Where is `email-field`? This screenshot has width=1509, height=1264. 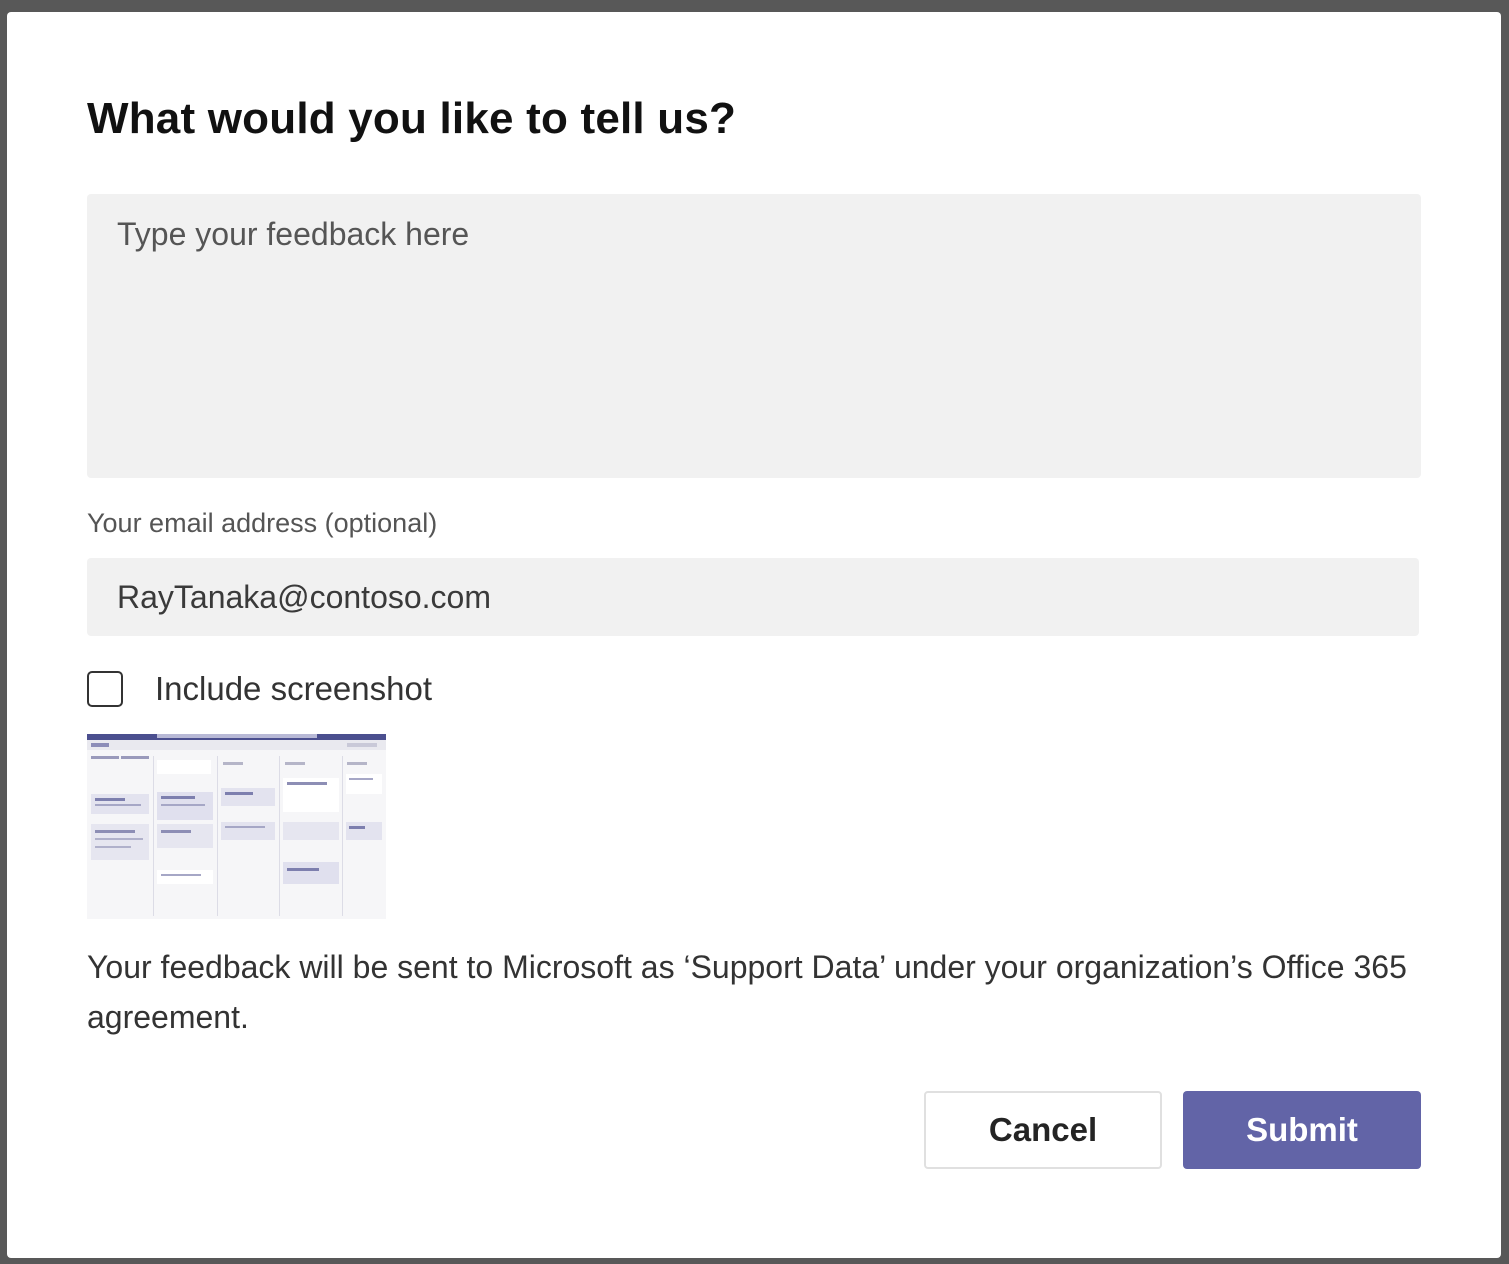 email-field is located at coordinates (753, 597).